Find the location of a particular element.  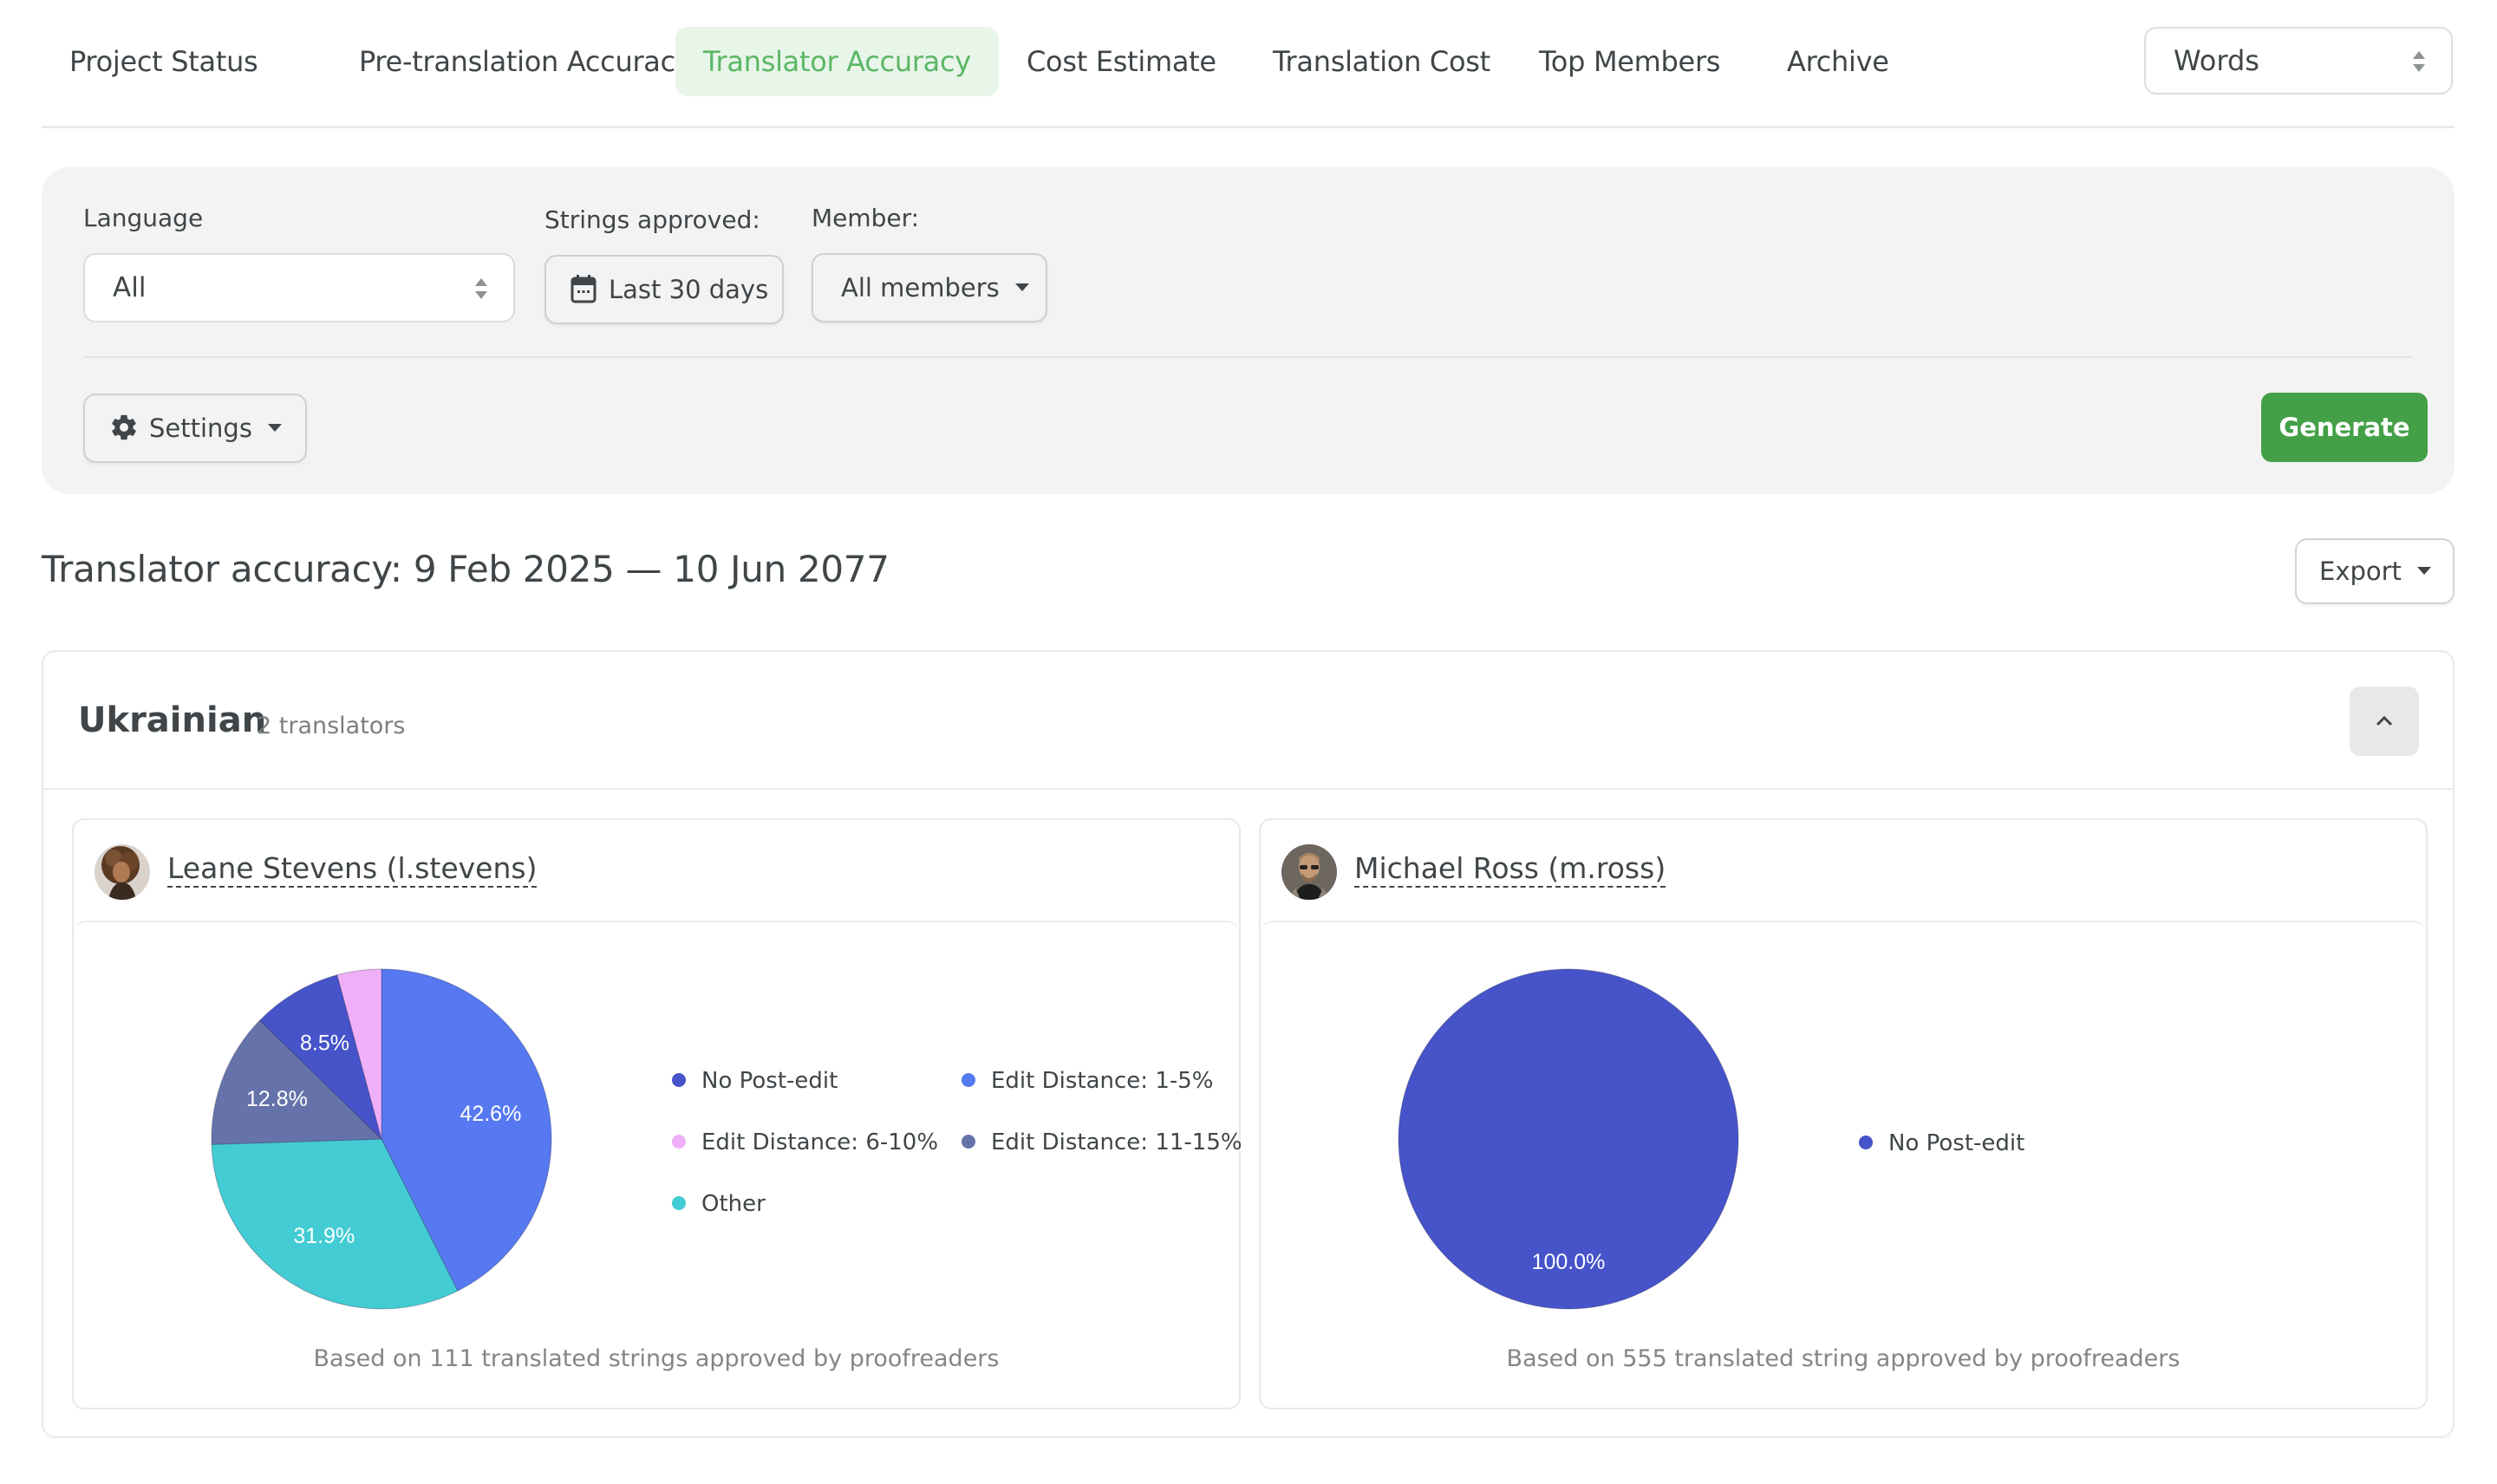

gear-icon is located at coordinates (124, 427).